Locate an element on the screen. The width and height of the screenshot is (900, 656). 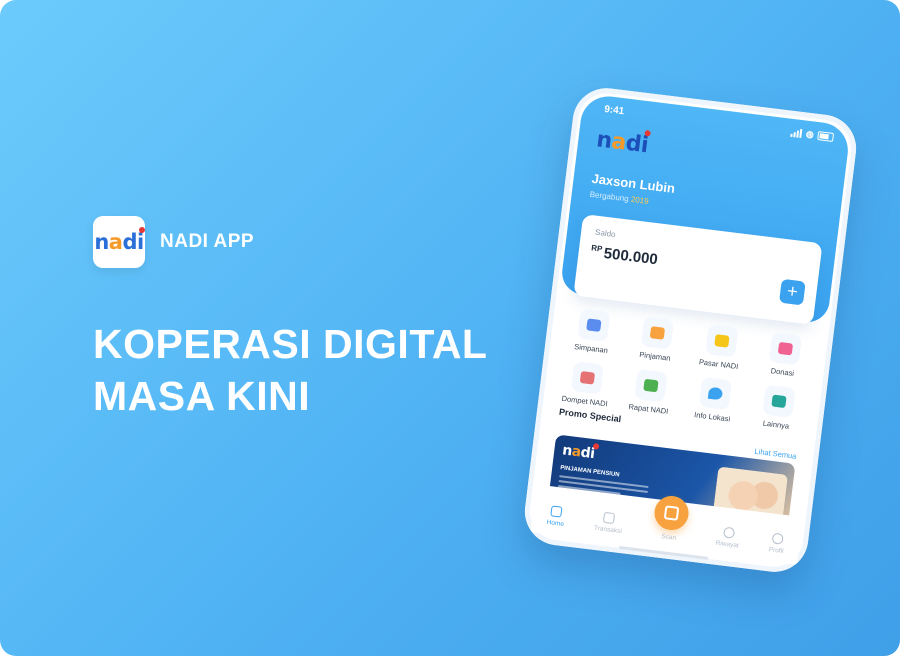
tab-label: Profil is located at coordinates (776, 550).